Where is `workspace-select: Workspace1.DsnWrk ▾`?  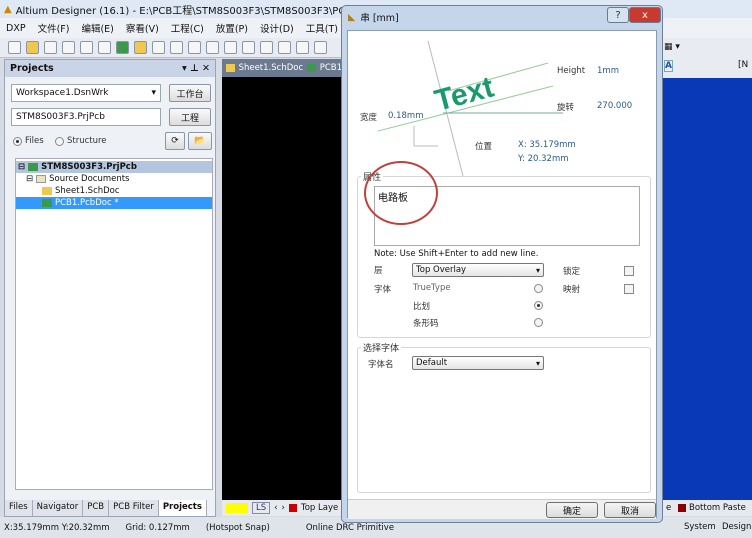 workspace-select: Workspace1.DsnWrk ▾ is located at coordinates (86, 93).